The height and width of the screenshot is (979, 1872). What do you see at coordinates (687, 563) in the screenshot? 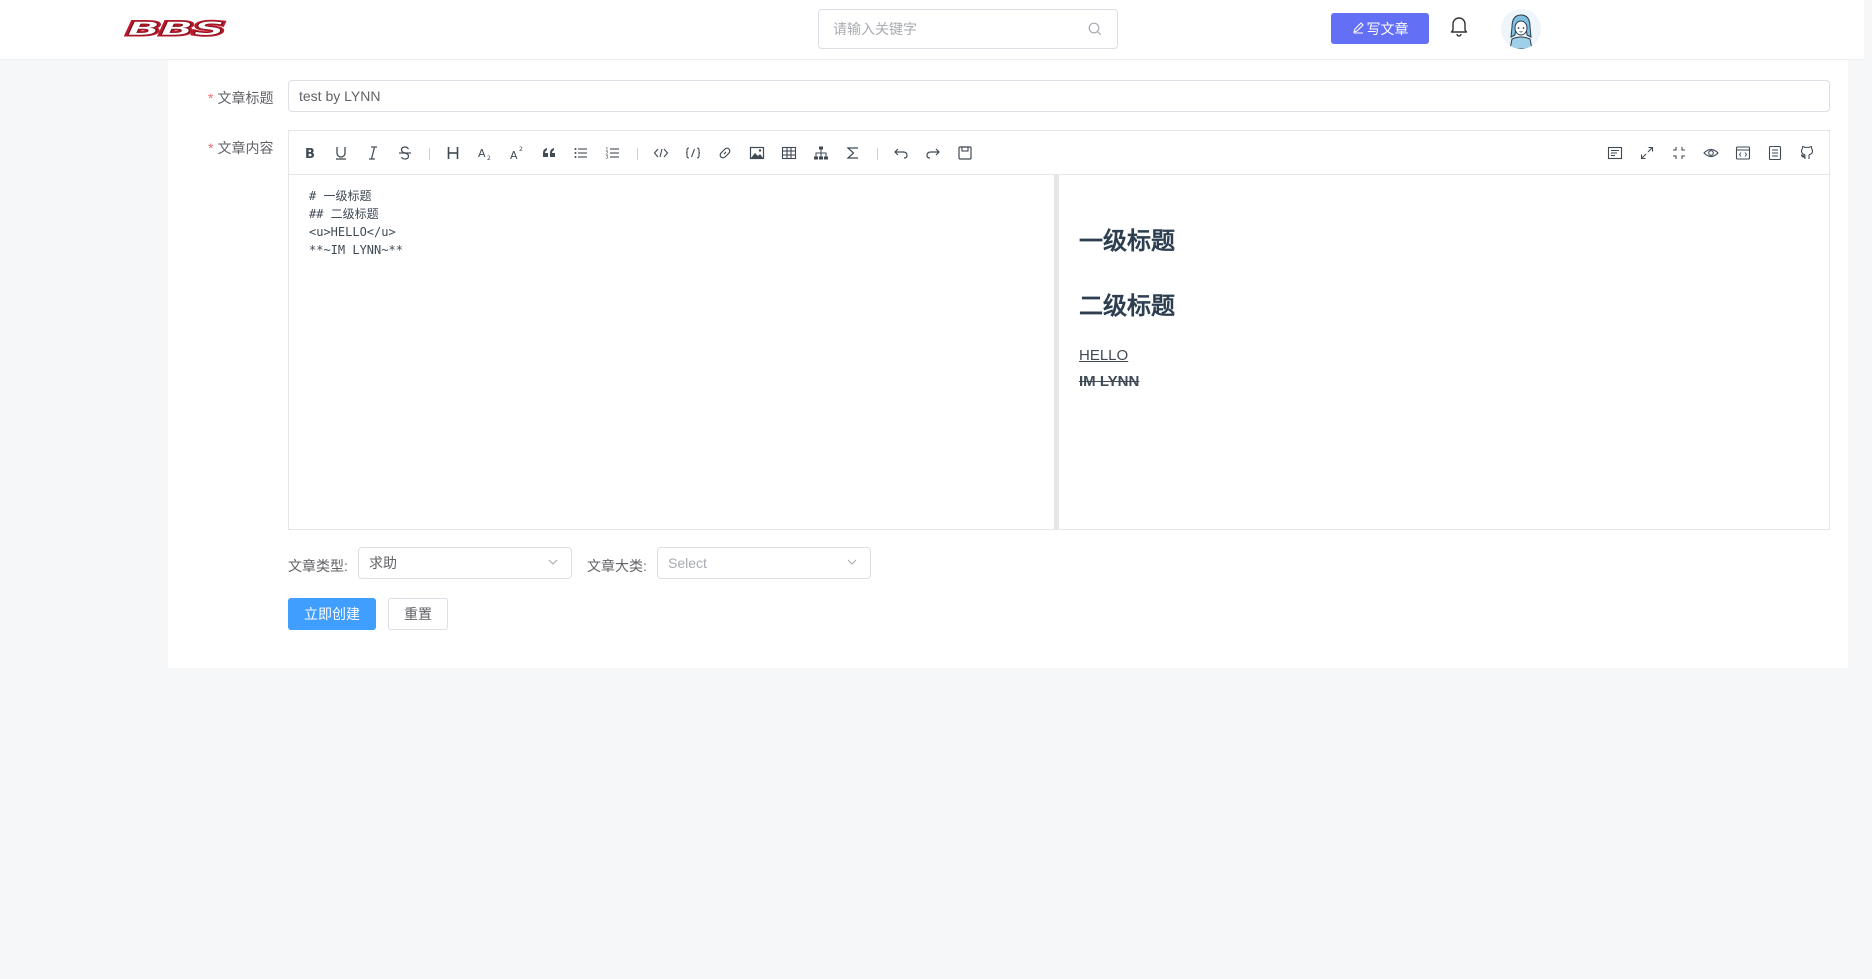
I see `article-category-placeholder: Select` at bounding box center [687, 563].